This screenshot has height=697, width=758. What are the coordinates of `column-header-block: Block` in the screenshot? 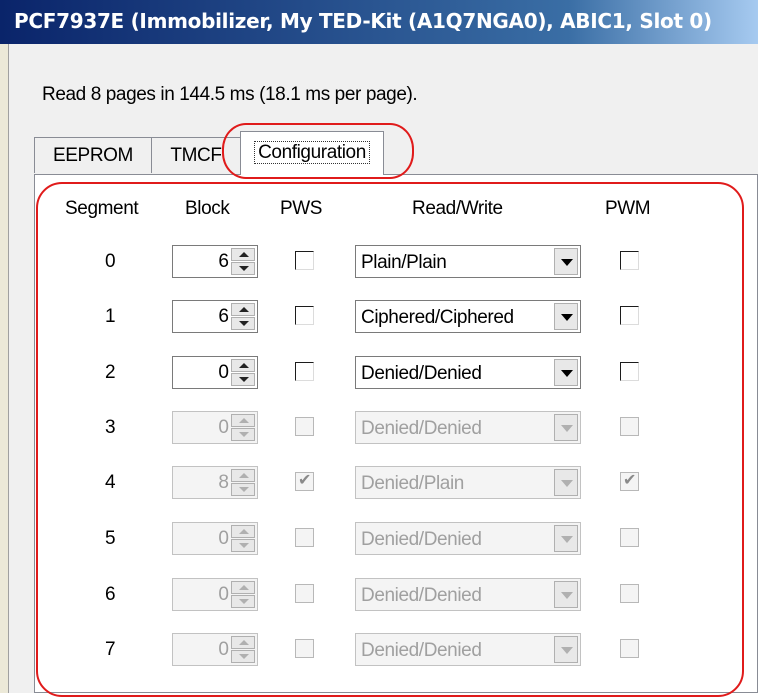 It's located at (207, 208).